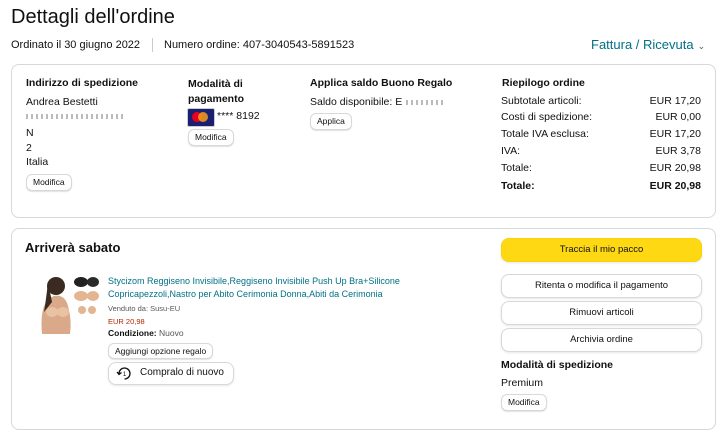 This screenshot has height=440, width=720. I want to click on card-number: **** 8192, so click(238, 116).